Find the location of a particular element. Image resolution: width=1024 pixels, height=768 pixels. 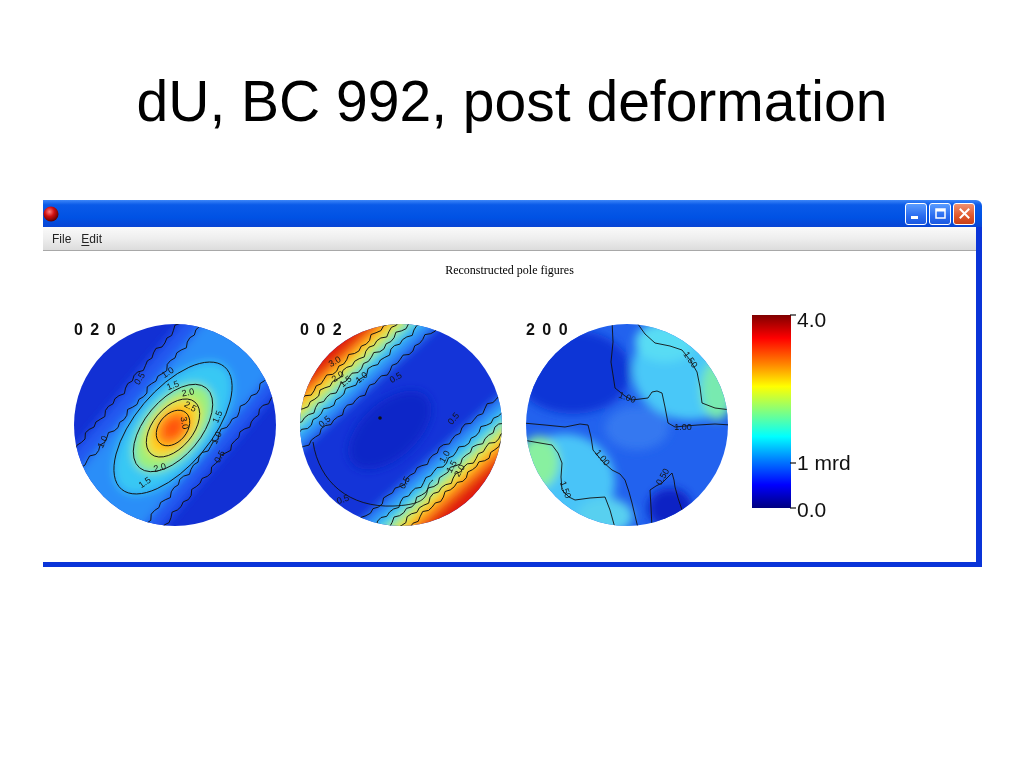

colorbar-tick-label: 0.0 is located at coordinates (812, 510).